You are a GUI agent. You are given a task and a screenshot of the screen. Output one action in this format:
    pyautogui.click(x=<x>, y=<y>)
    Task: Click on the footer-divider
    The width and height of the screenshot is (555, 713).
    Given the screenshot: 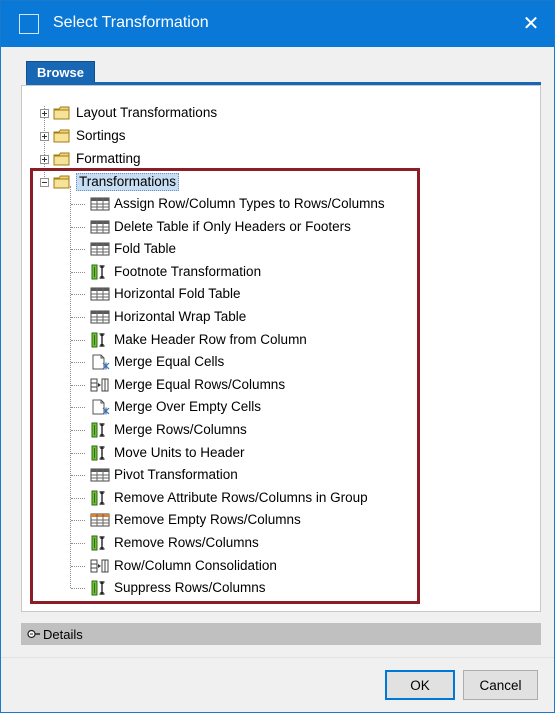 What is the action you would take?
    pyautogui.click(x=277, y=657)
    